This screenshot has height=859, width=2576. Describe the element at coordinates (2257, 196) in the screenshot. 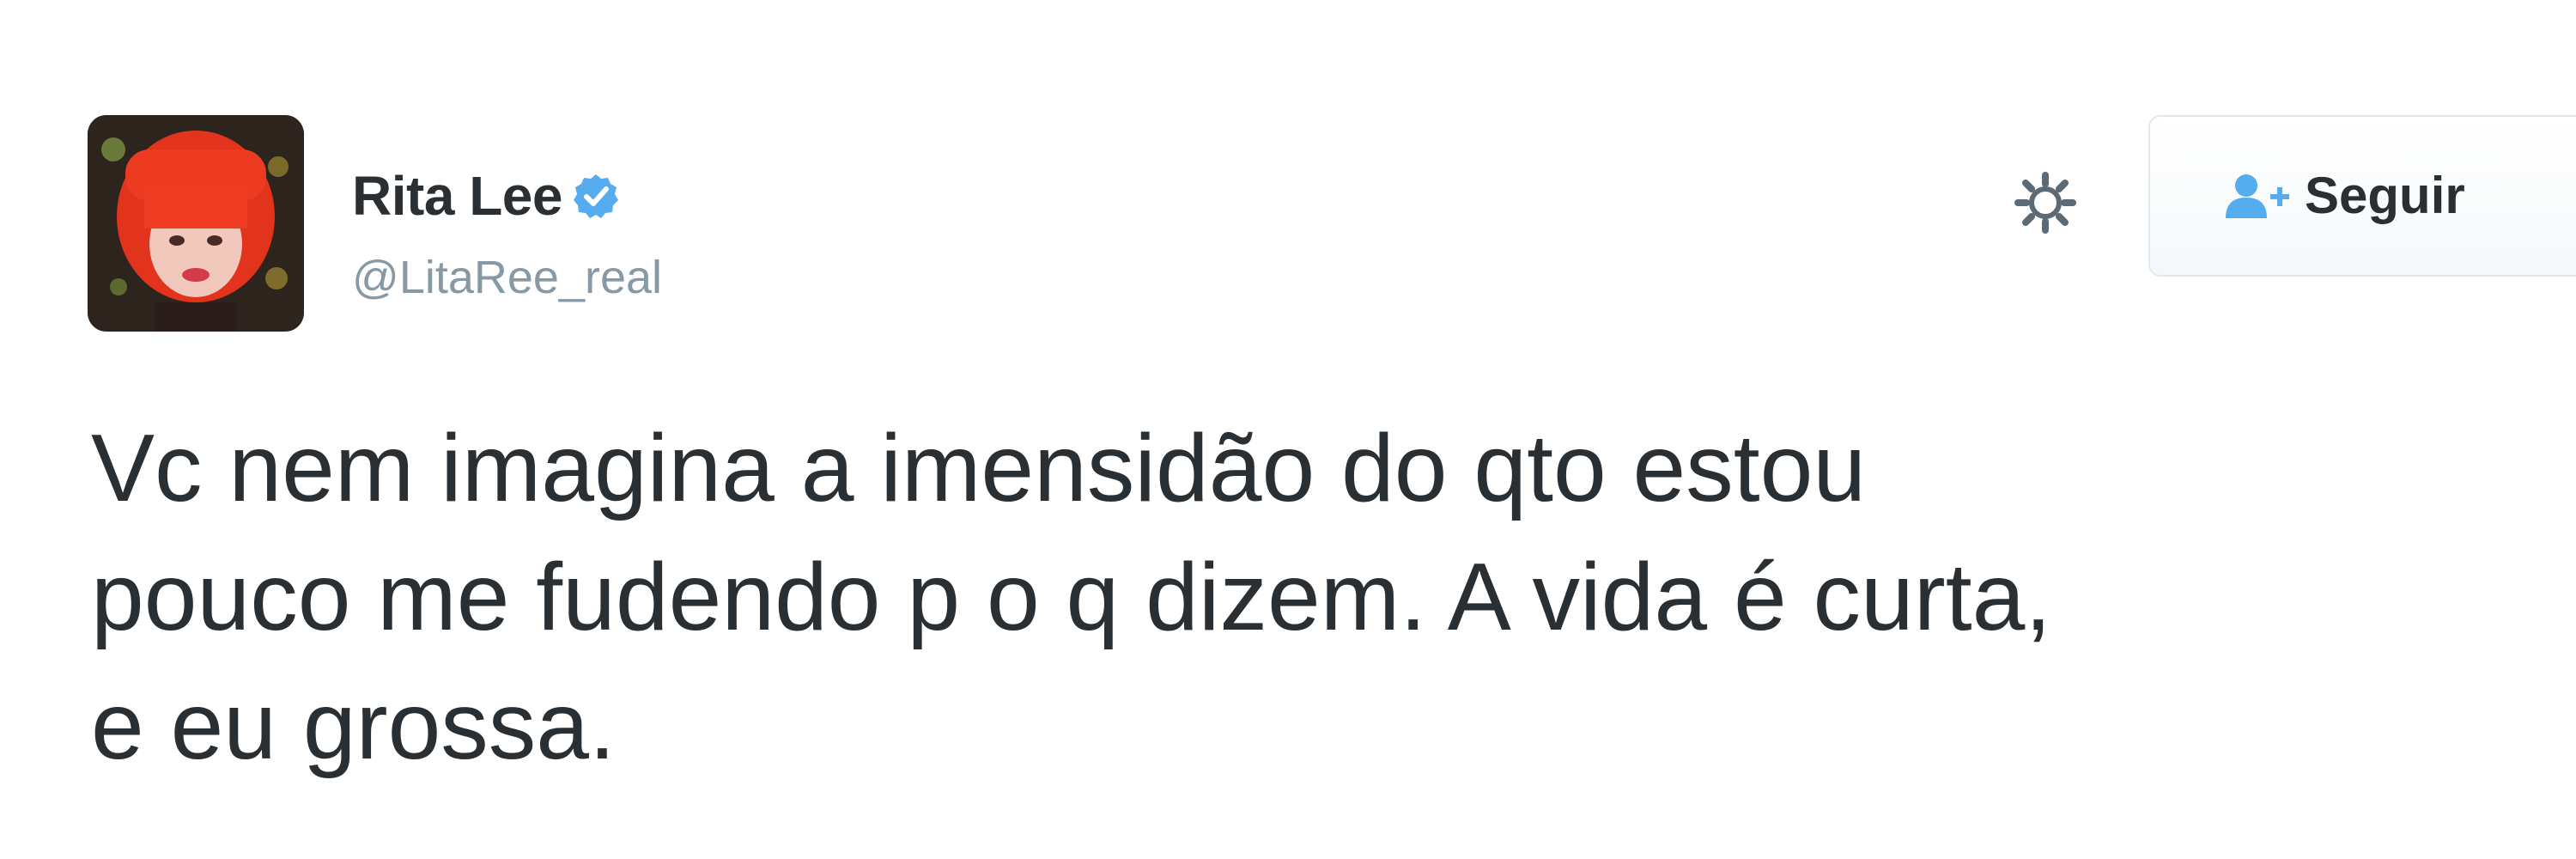

I see `add-user-icon` at that location.